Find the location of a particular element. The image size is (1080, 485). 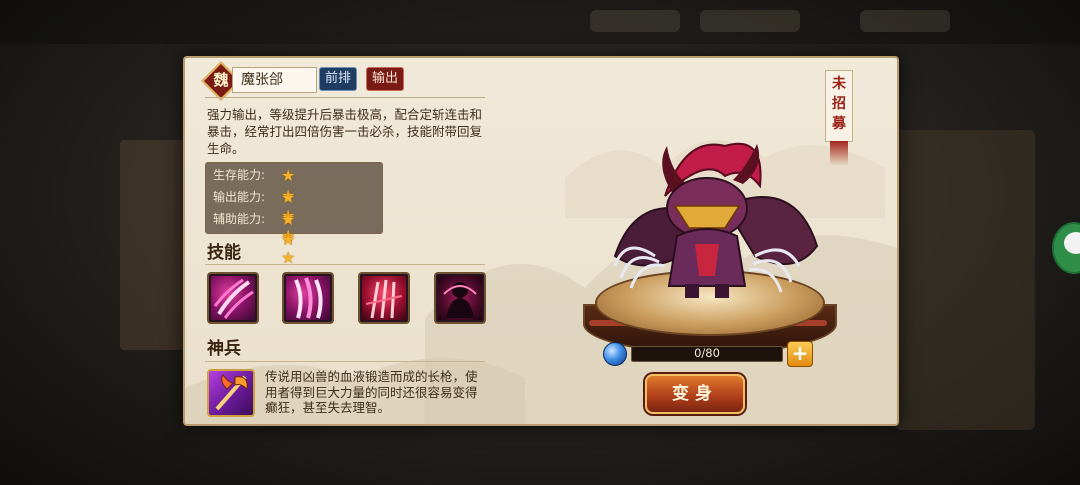

crimson-claw-icon is located at coordinates (384, 299).